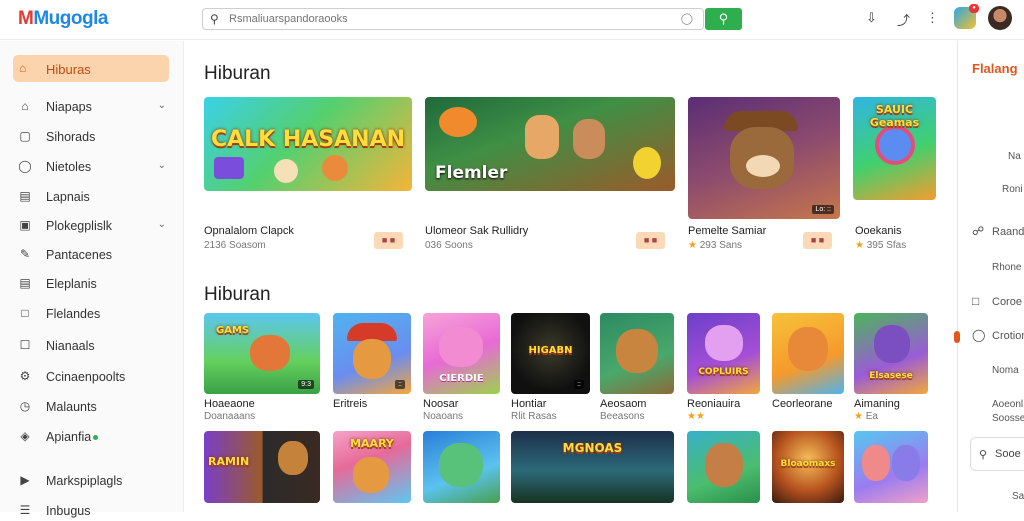 This screenshot has width=1024, height=521. What do you see at coordinates (93, 255) in the screenshot?
I see `sidebar-item: ✎ Pantacenes` at bounding box center [93, 255].